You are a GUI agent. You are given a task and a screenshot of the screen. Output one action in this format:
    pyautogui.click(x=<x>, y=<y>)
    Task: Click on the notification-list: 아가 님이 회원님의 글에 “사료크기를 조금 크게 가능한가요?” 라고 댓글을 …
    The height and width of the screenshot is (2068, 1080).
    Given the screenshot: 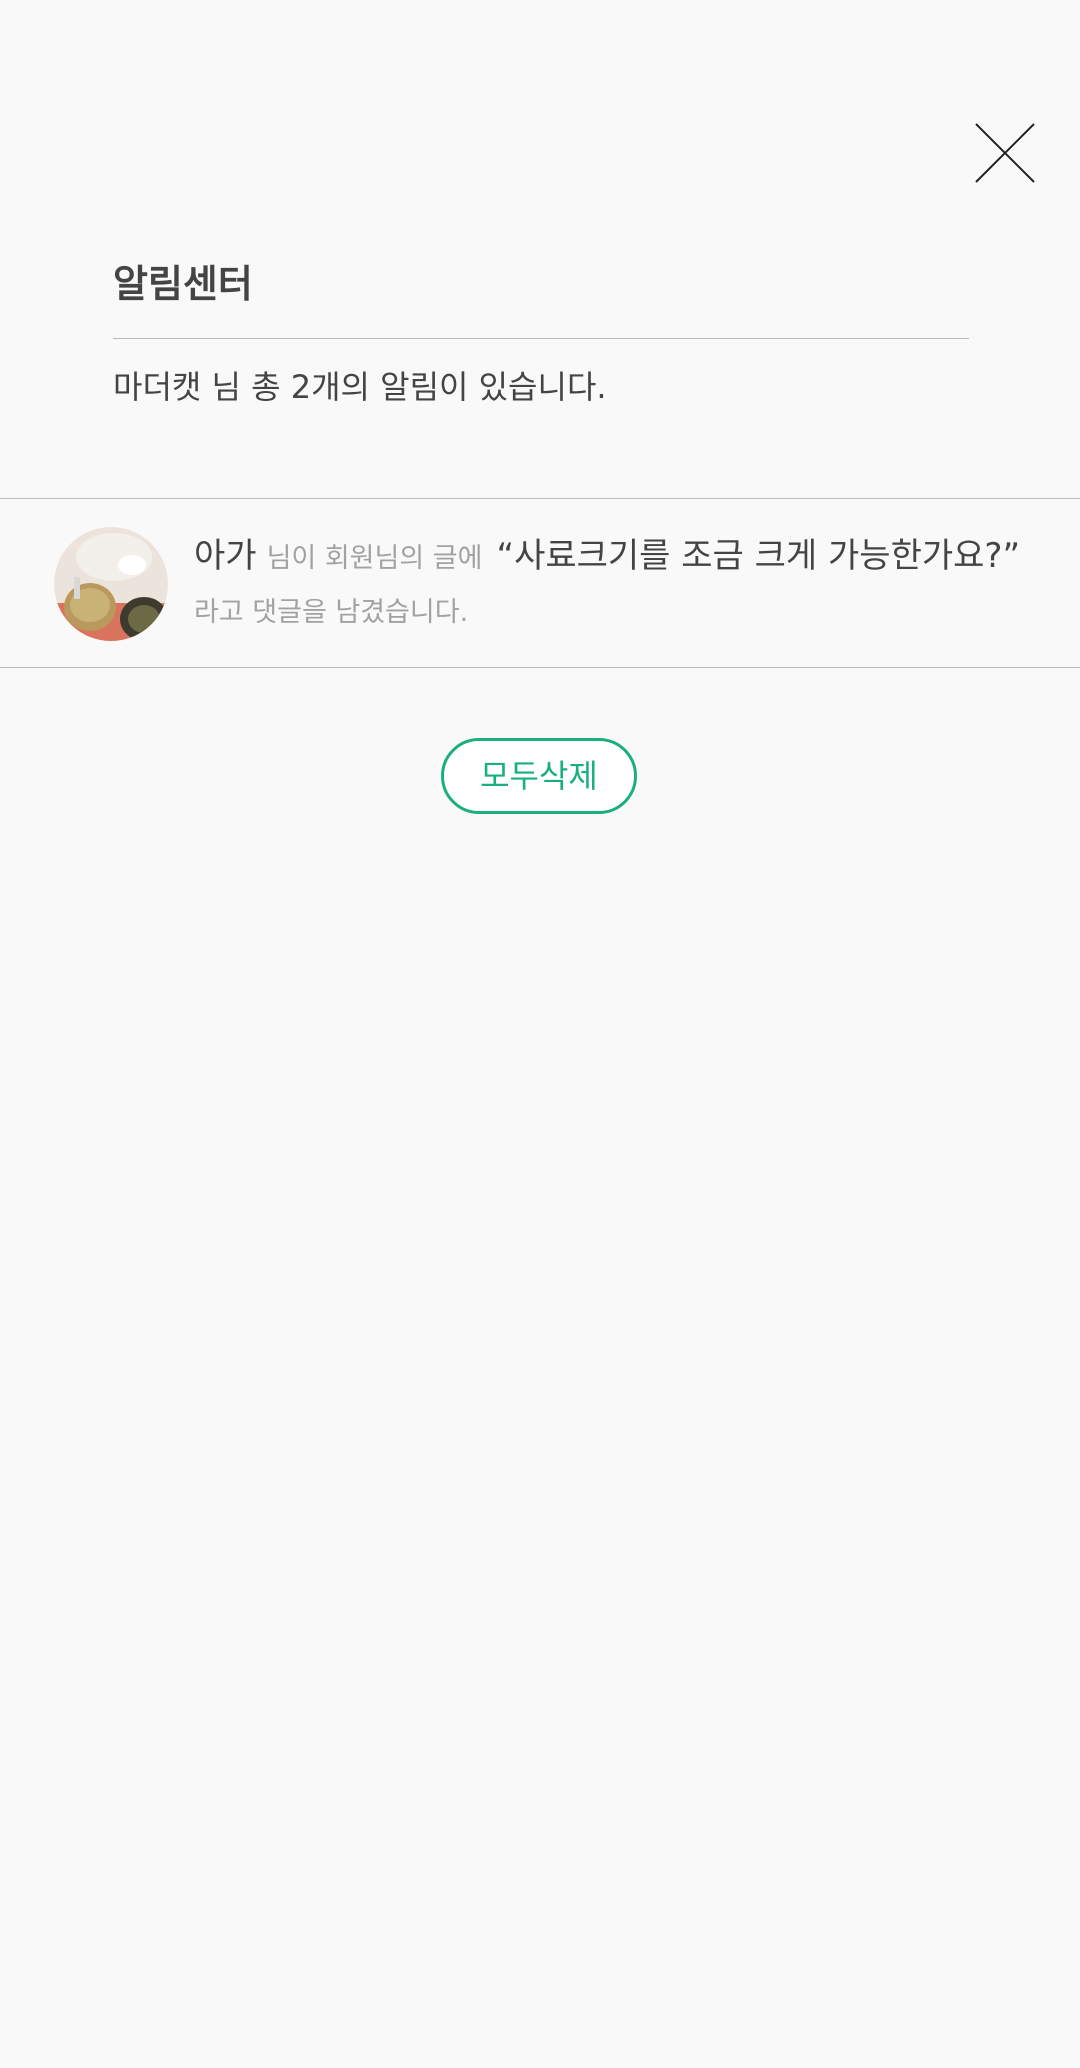 What is the action you would take?
    pyautogui.click(x=540, y=583)
    